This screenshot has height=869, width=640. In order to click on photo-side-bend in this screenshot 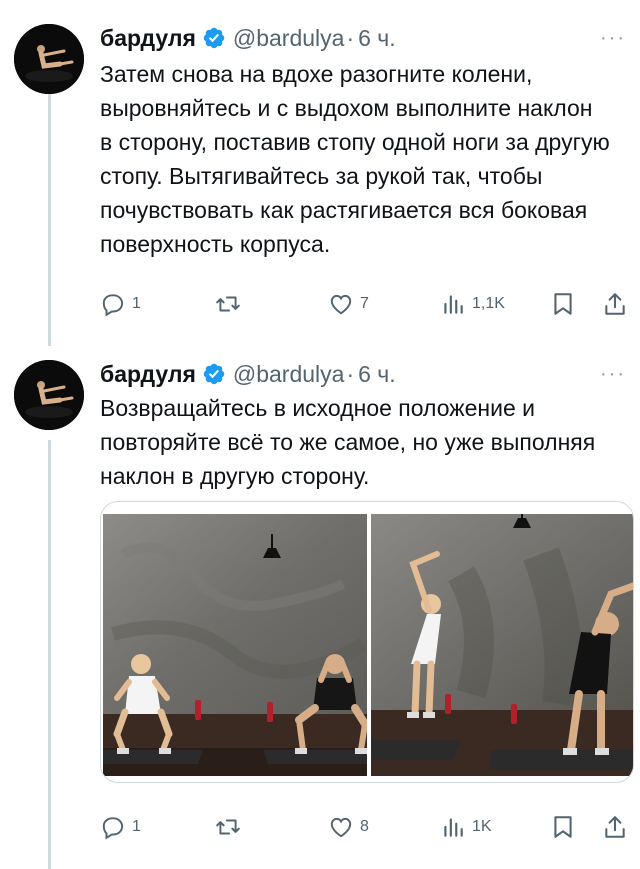, I will do `click(502, 645)`.